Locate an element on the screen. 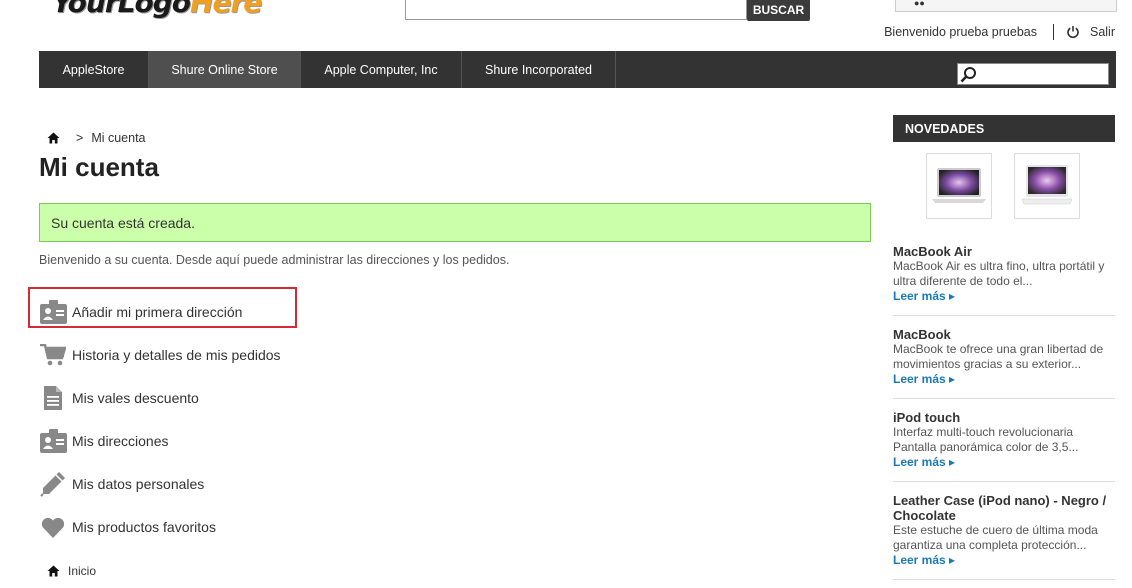 This screenshot has height=588, width=1132. breadcrumb-current: Mi cuenta is located at coordinates (118, 138).